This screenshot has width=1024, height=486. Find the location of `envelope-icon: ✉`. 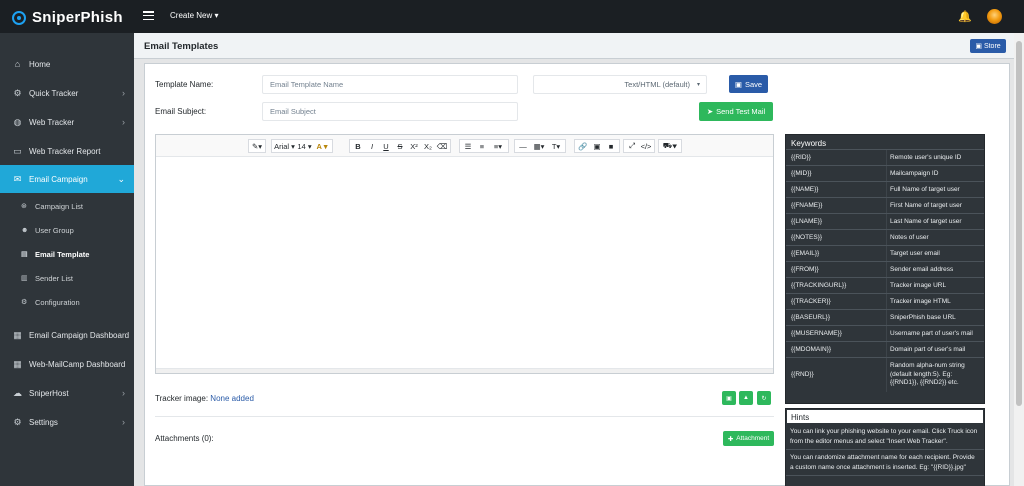

envelope-icon: ✉ is located at coordinates (17, 178).